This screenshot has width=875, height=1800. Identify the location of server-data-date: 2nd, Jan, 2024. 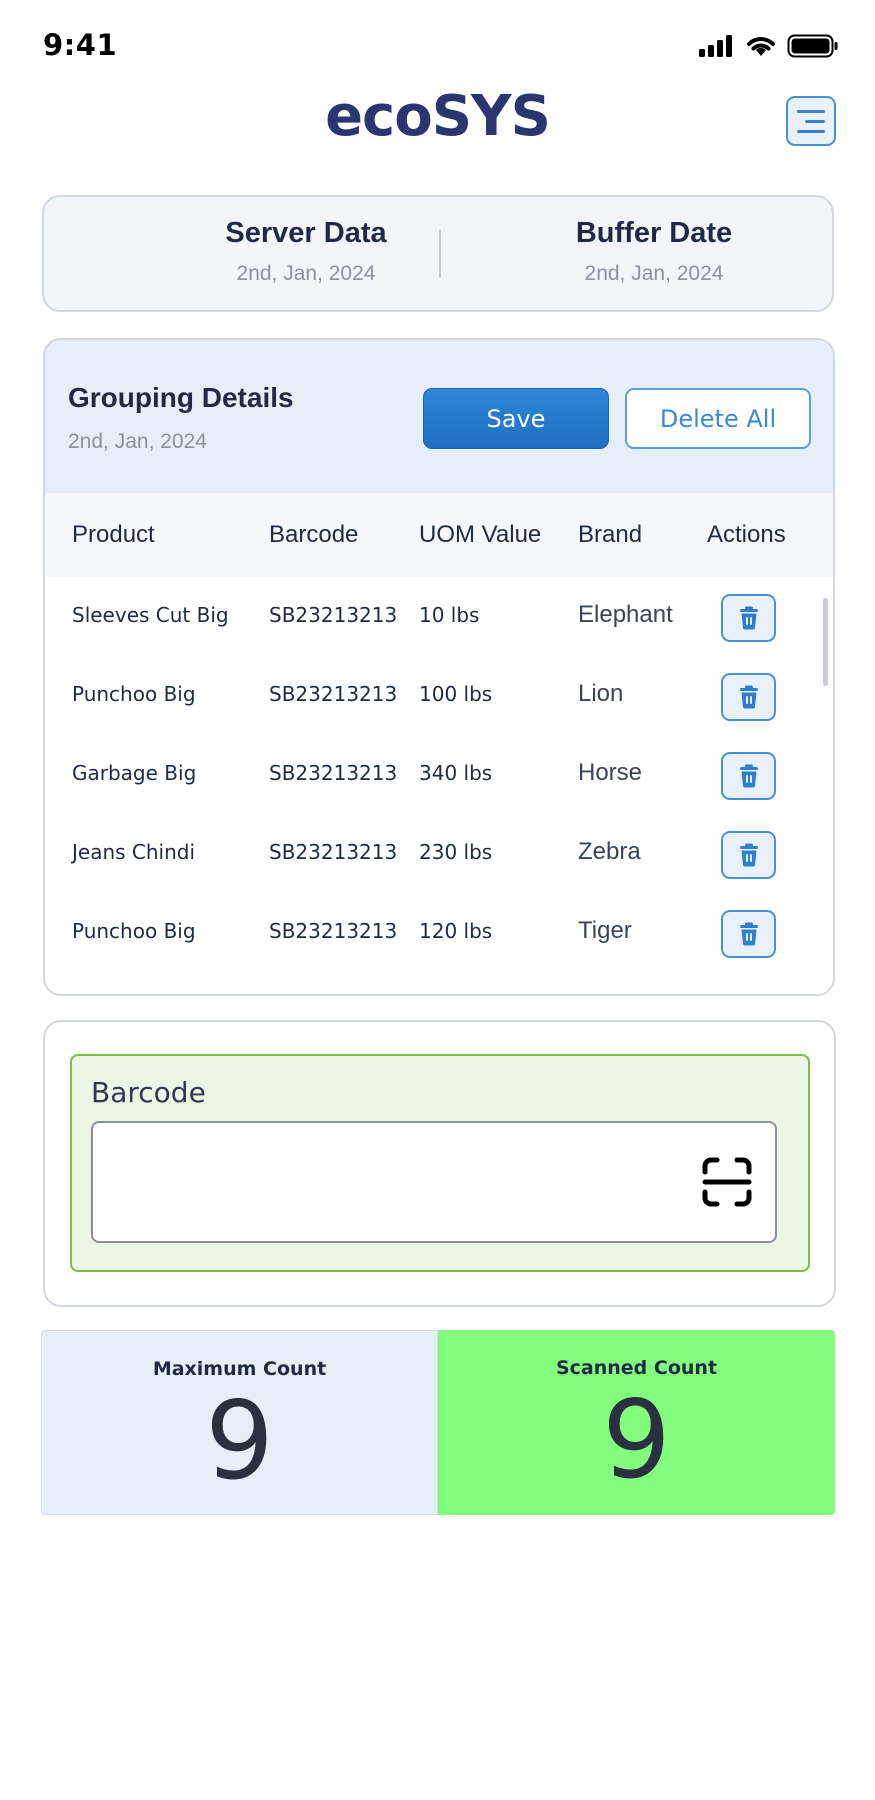
(306, 273).